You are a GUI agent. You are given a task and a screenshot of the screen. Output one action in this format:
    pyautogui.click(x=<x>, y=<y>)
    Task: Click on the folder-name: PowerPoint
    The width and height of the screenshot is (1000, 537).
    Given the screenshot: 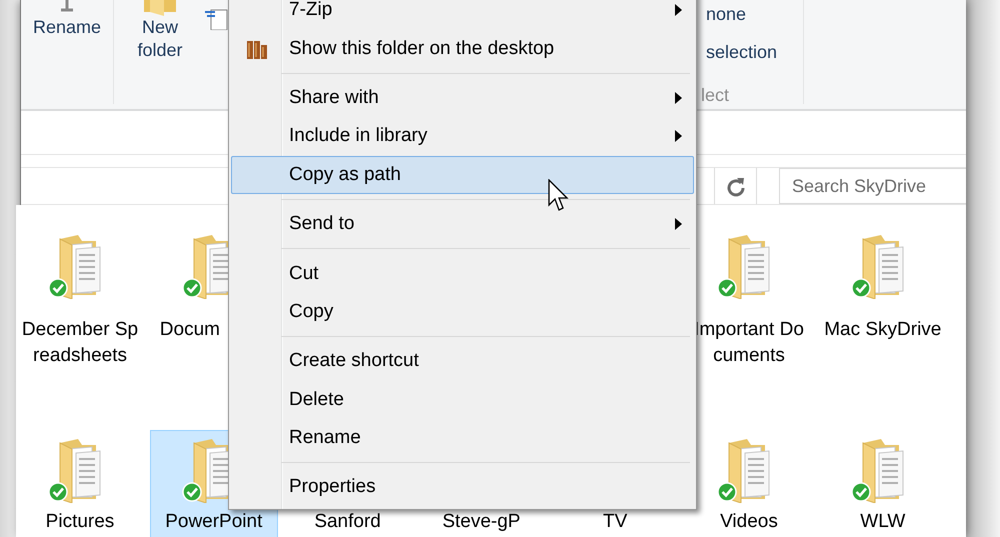 What is the action you would take?
    pyautogui.click(x=213, y=522)
    